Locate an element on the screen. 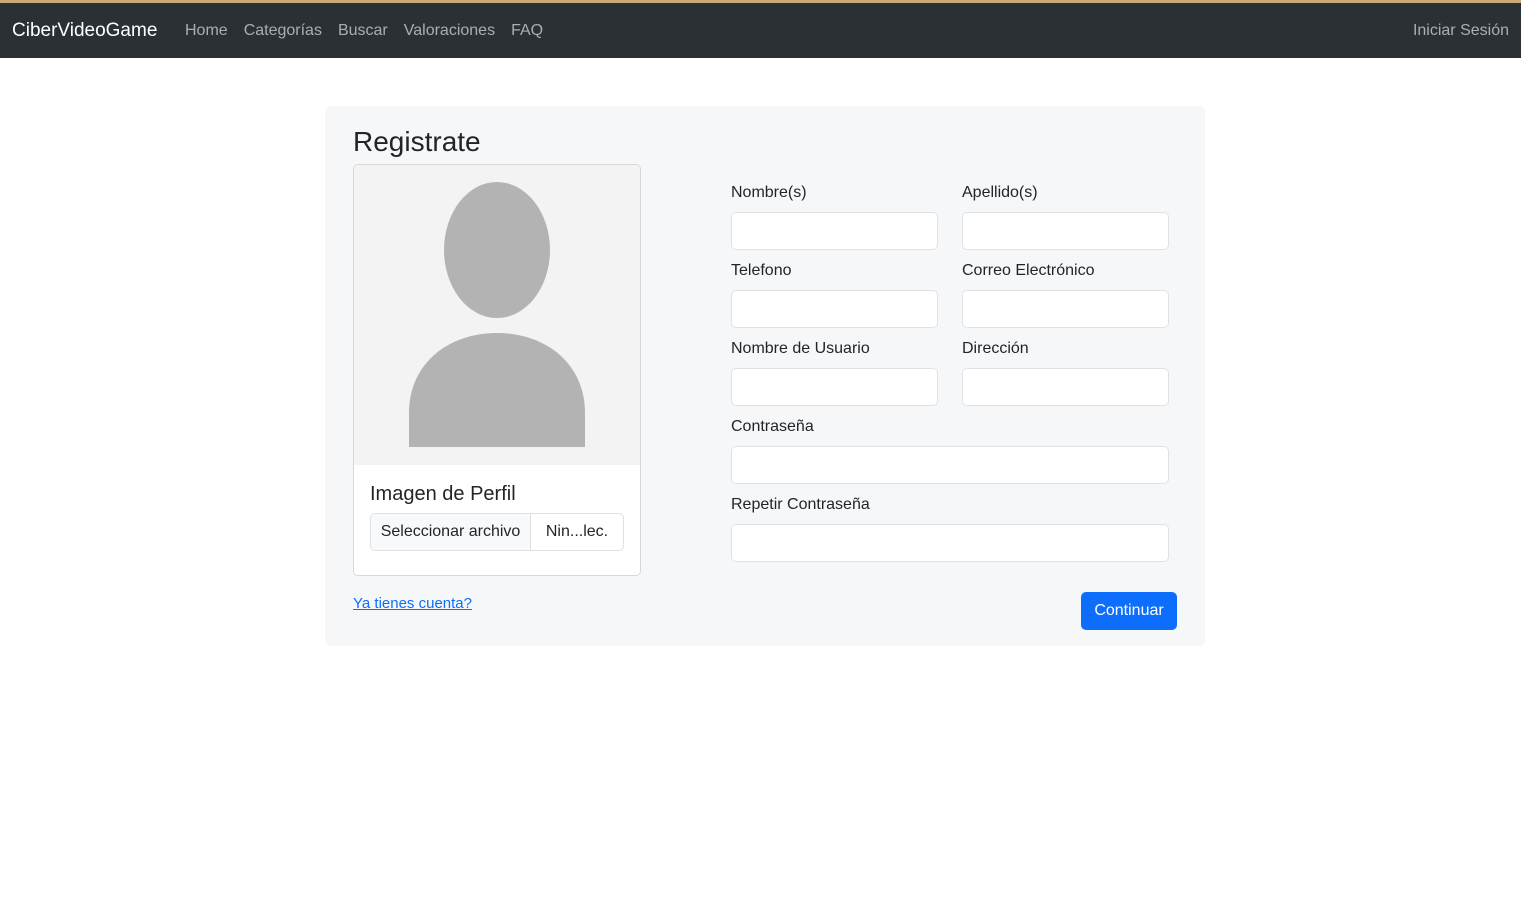 This screenshot has width=1521, height=910. nav-link-categorias: Categorías is located at coordinates (283, 31).